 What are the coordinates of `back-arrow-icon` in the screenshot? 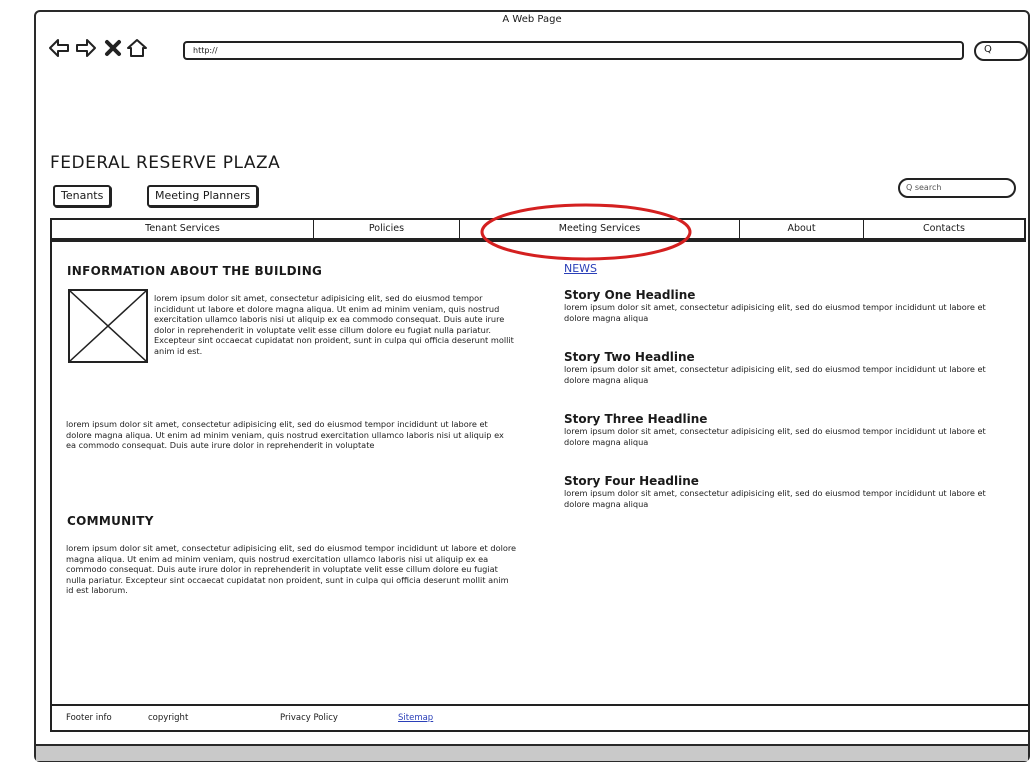 It's located at (59, 48).